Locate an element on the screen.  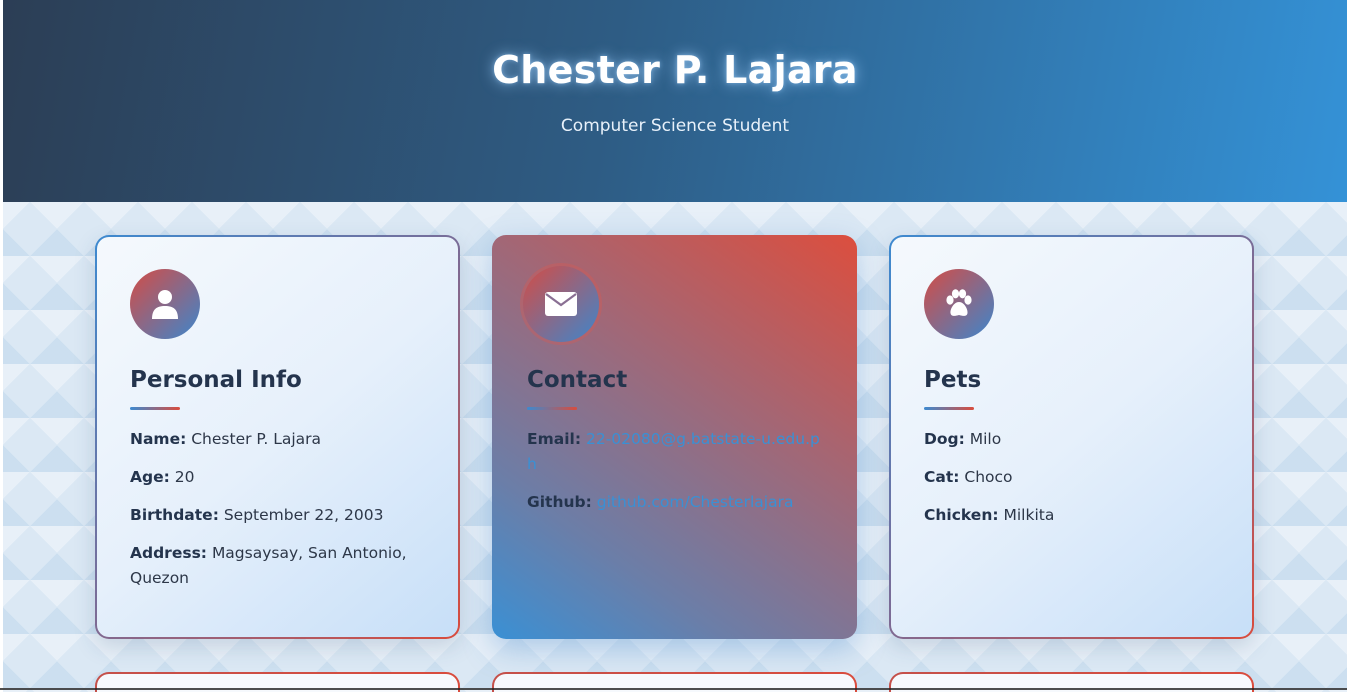
profile-name: Chester P. Lajara is located at coordinates (675, 70).